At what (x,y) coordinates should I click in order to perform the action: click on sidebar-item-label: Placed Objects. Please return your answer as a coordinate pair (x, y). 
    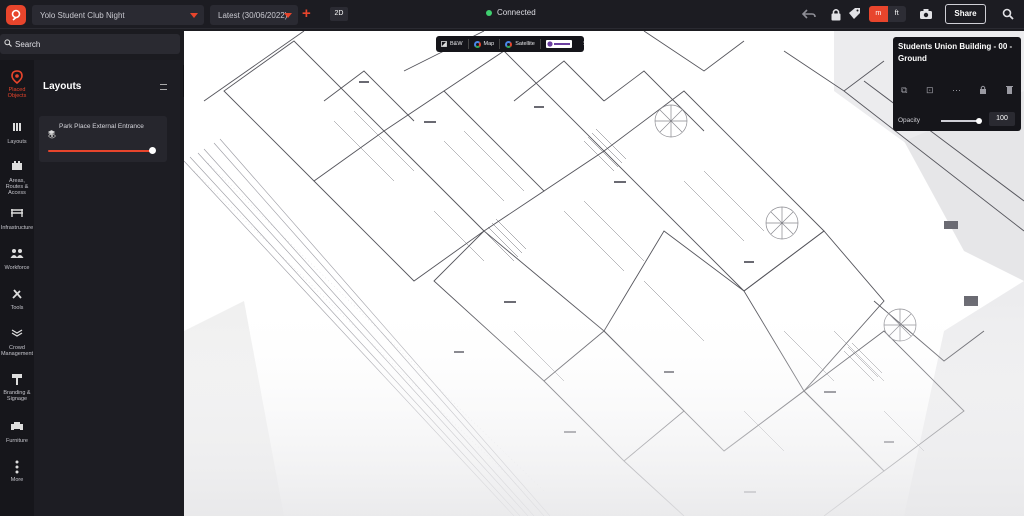
    Looking at the image, I should click on (17, 93).